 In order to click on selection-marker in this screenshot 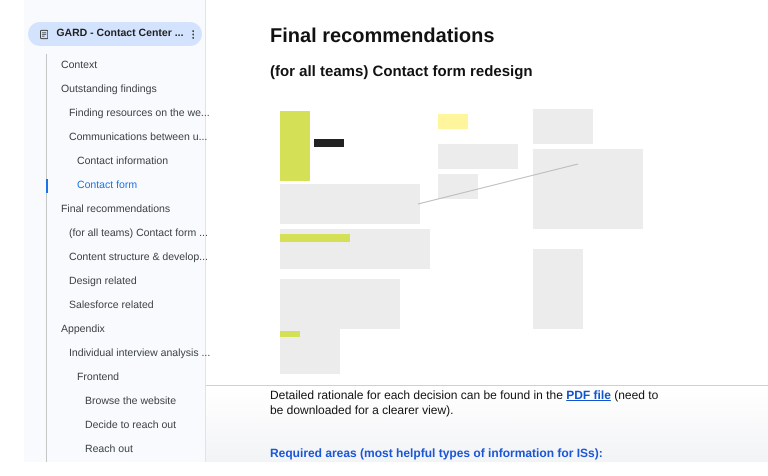, I will do `click(47, 186)`.